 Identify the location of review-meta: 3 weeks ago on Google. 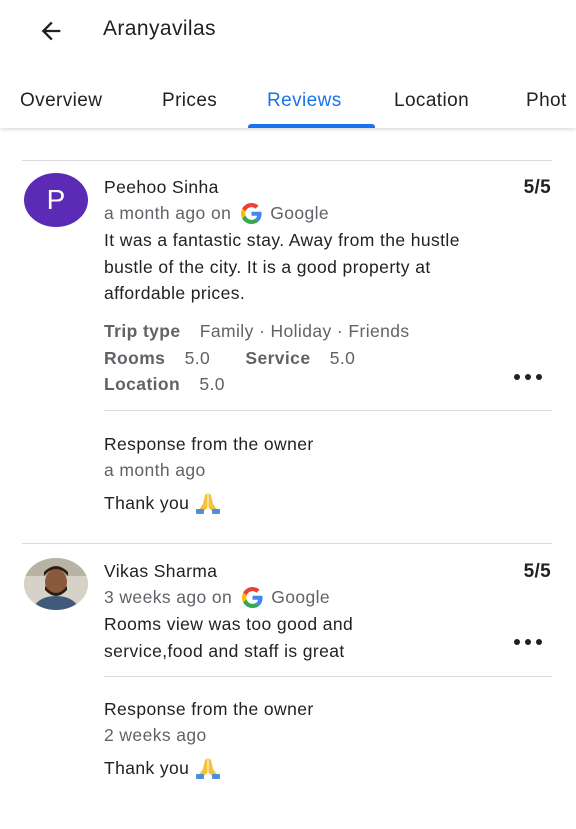
(217, 597).